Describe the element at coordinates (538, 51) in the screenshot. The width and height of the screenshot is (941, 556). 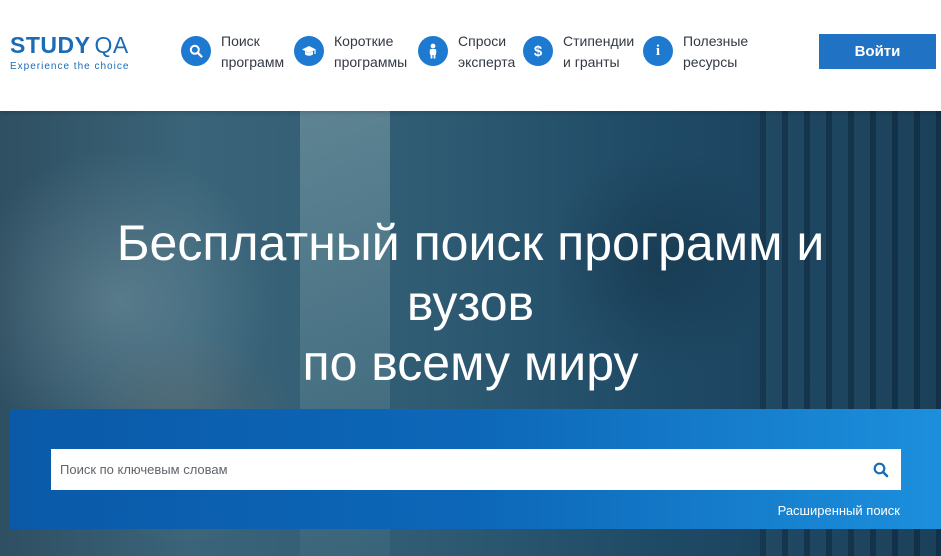
I see `dollar-icon: $` at that location.